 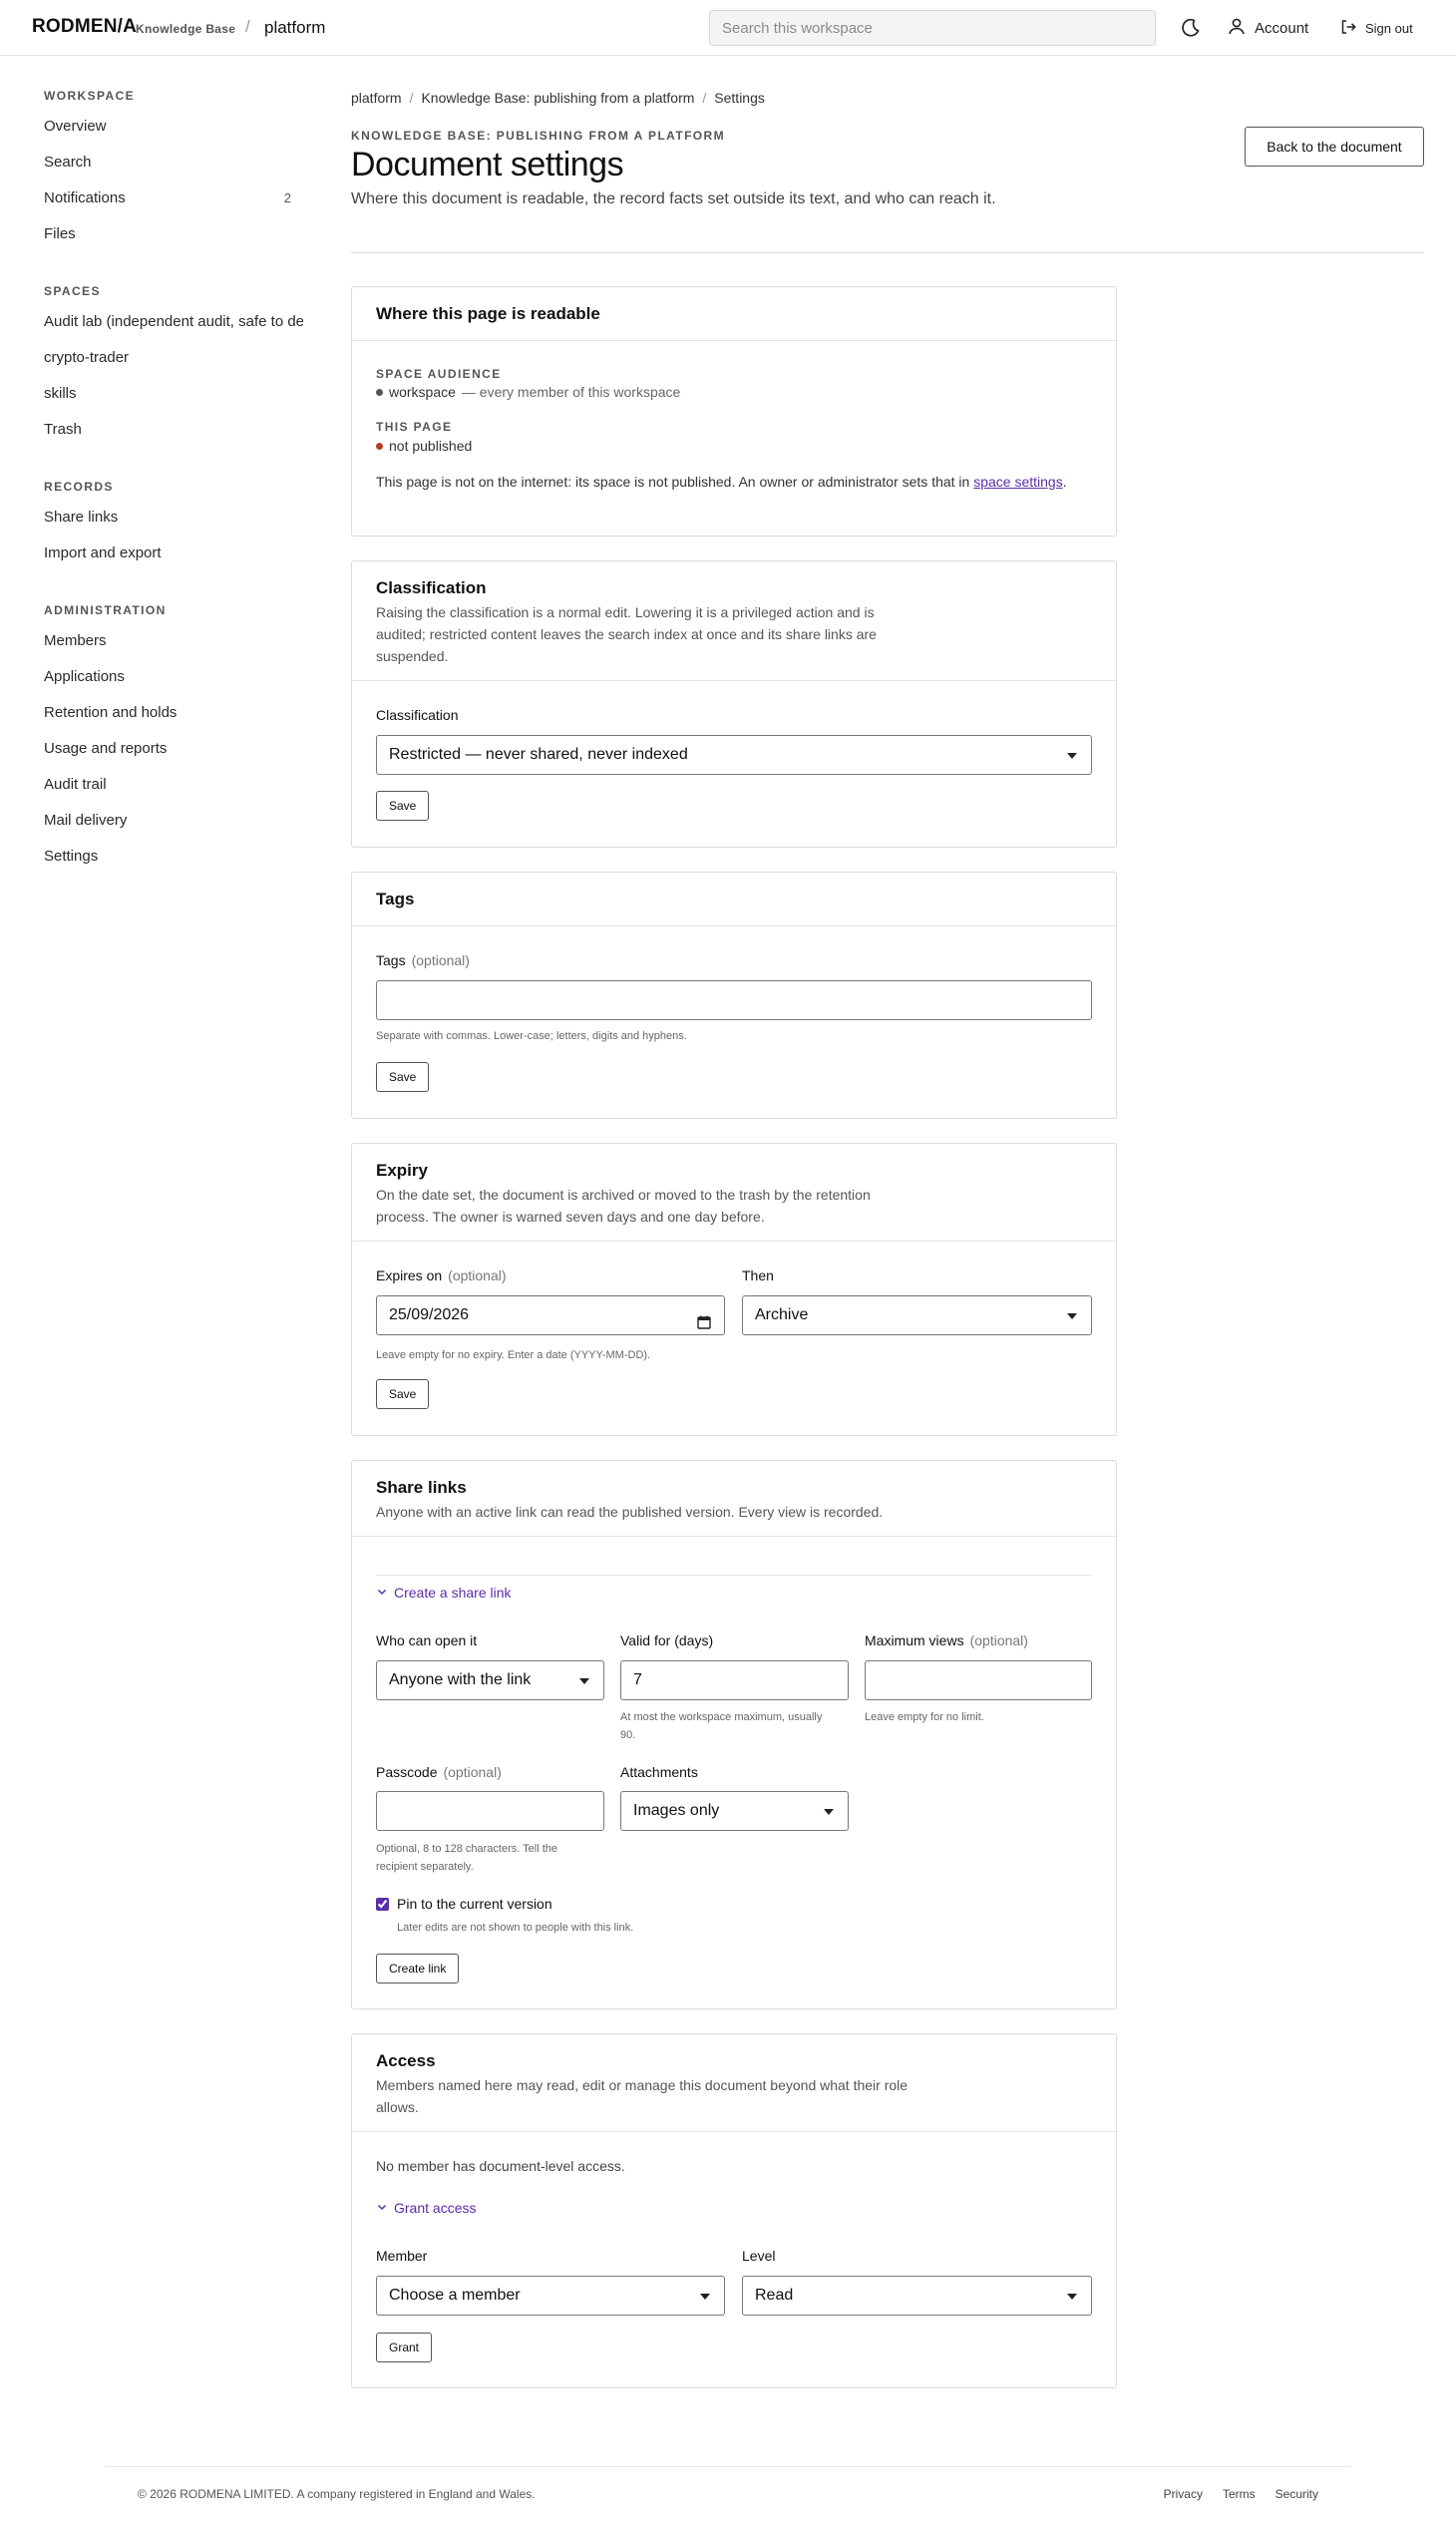 What do you see at coordinates (173, 646) in the screenshot?
I see `sidebar-item-members: Members` at bounding box center [173, 646].